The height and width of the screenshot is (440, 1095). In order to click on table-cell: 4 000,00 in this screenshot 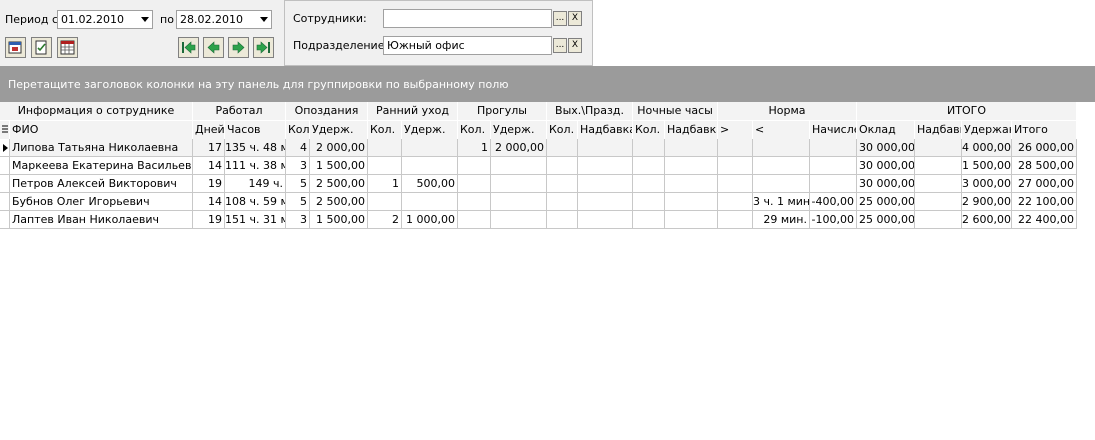, I will do `click(987, 148)`.